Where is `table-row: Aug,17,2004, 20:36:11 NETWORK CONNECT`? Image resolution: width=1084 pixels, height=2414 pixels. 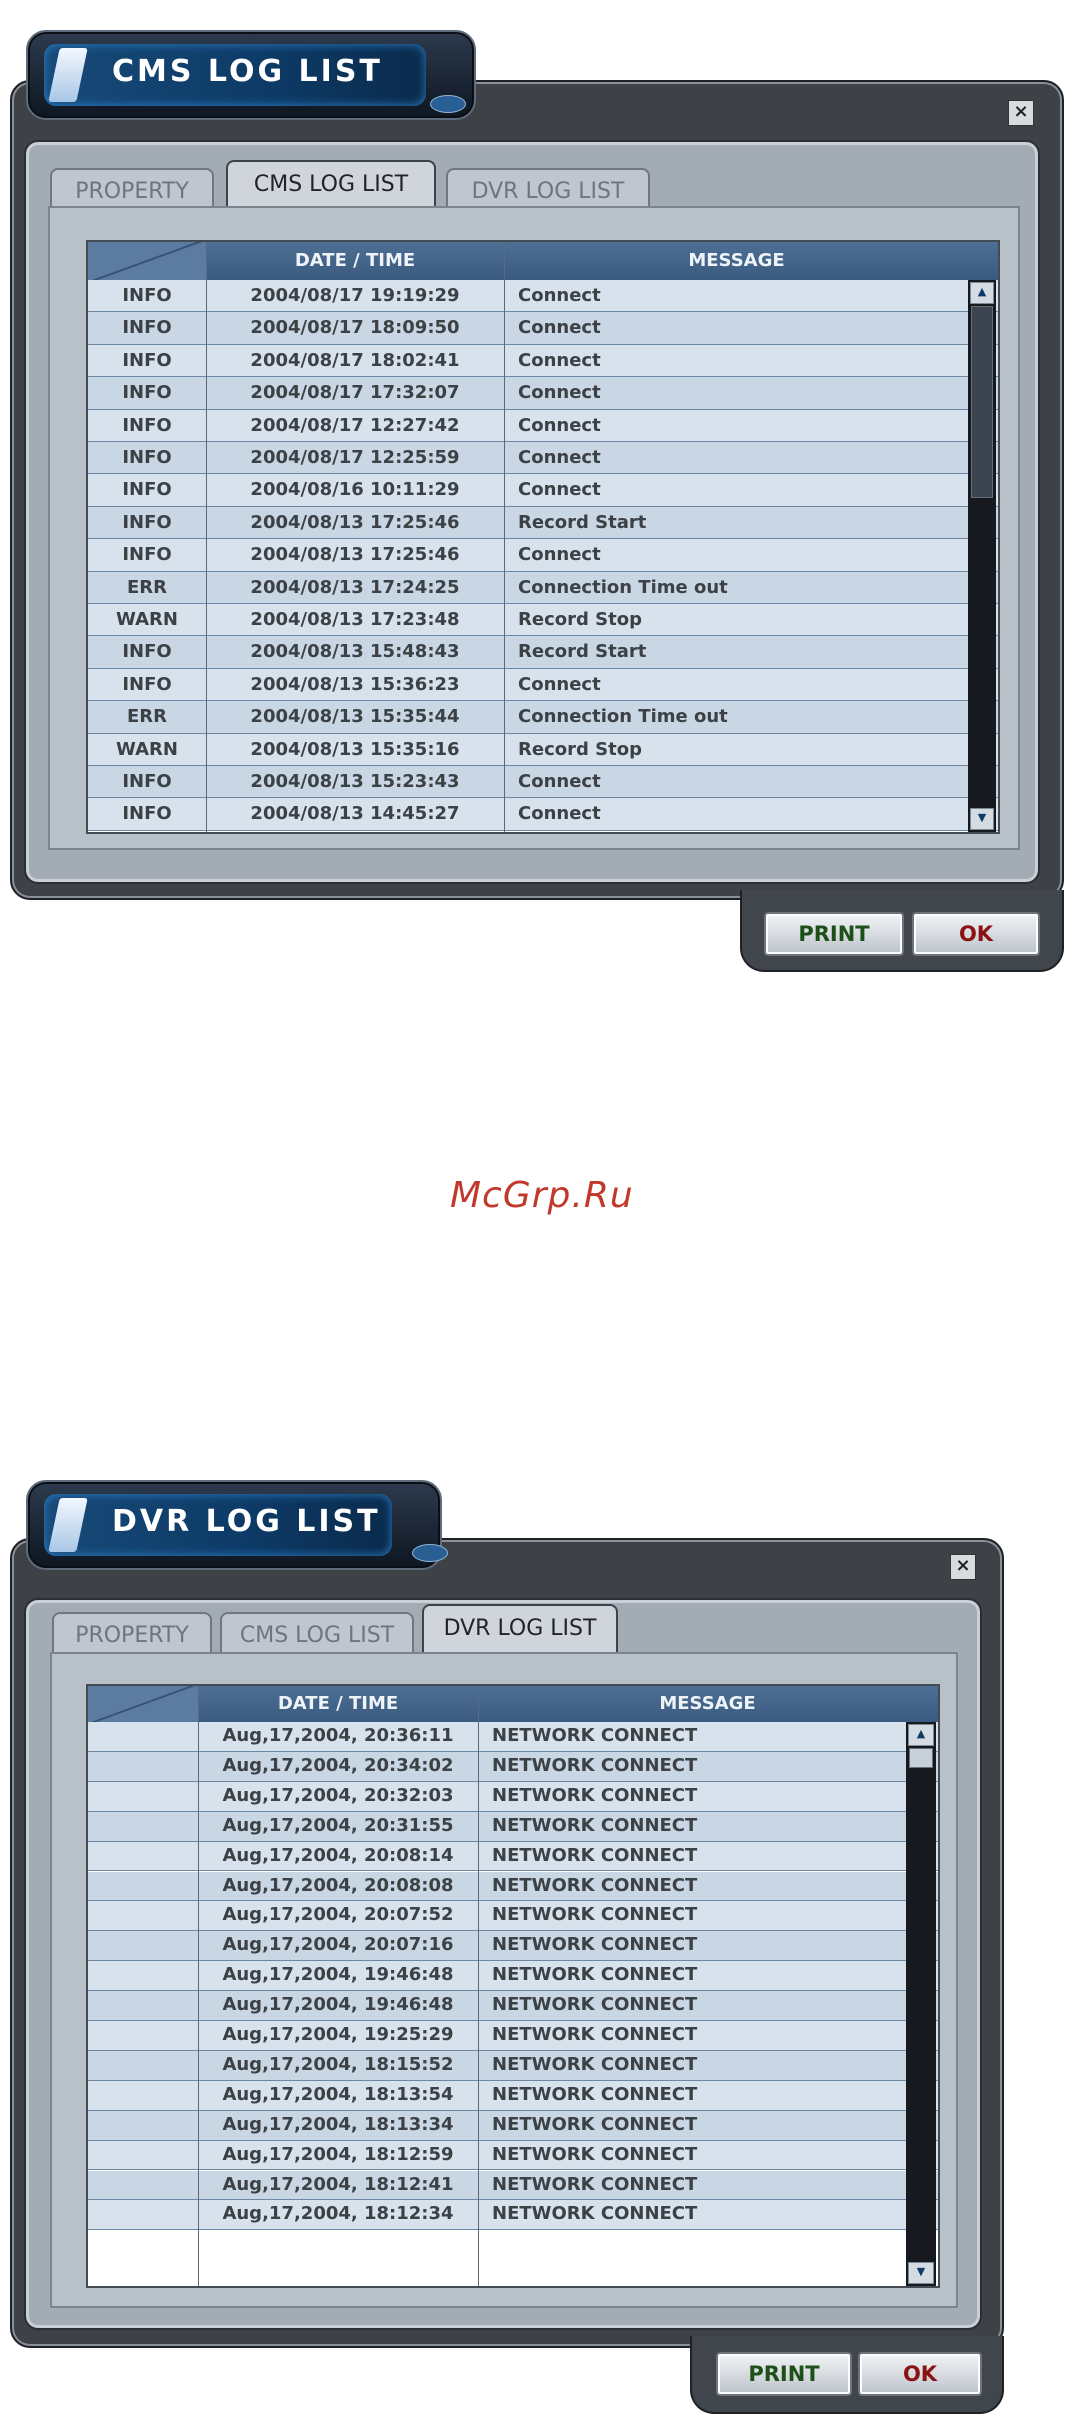
table-row: Aug,17,2004, 20:36:11 NETWORK CONNECT is located at coordinates (513, 1737).